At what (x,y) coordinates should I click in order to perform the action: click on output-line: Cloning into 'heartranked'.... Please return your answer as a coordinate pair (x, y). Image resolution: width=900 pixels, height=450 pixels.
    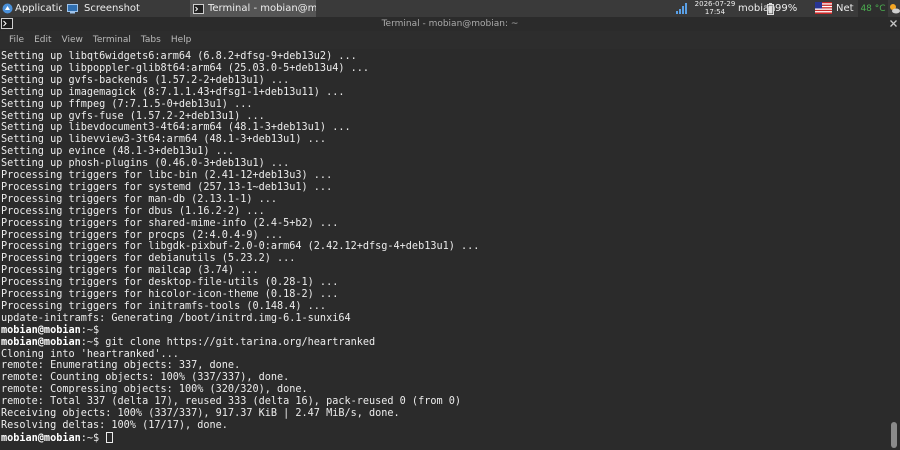
    Looking at the image, I should click on (90, 355).